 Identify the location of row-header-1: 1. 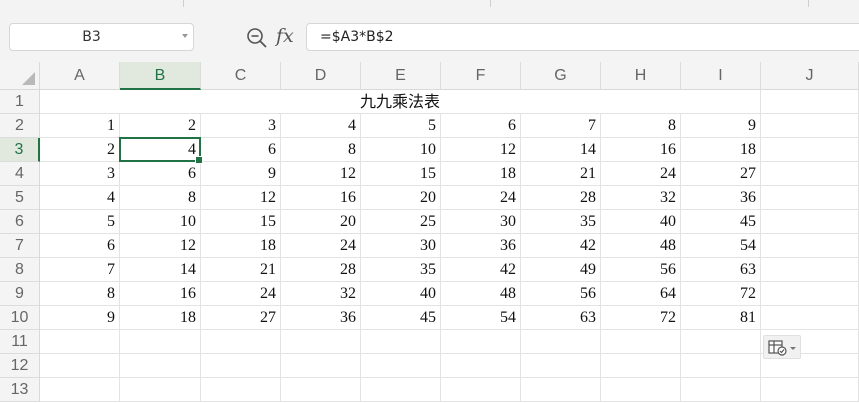
(20, 102).